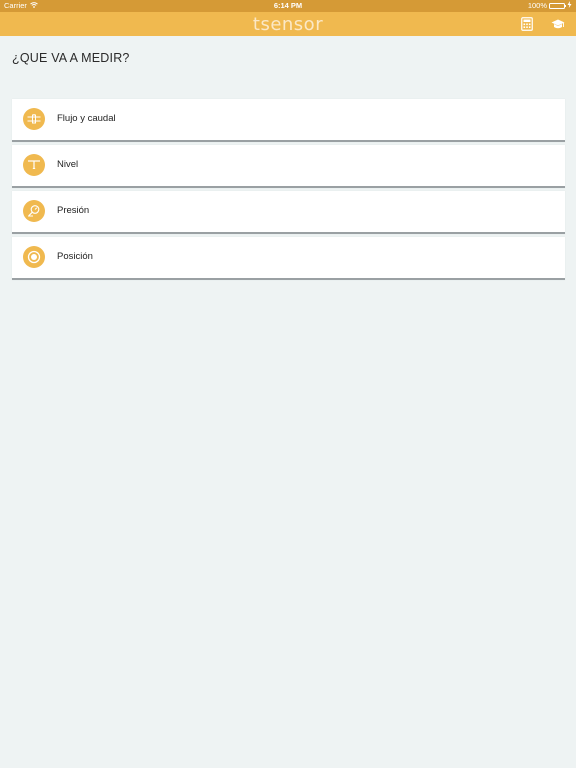 This screenshot has width=576, height=768. I want to click on option-posicion: Posición, so click(288, 258).